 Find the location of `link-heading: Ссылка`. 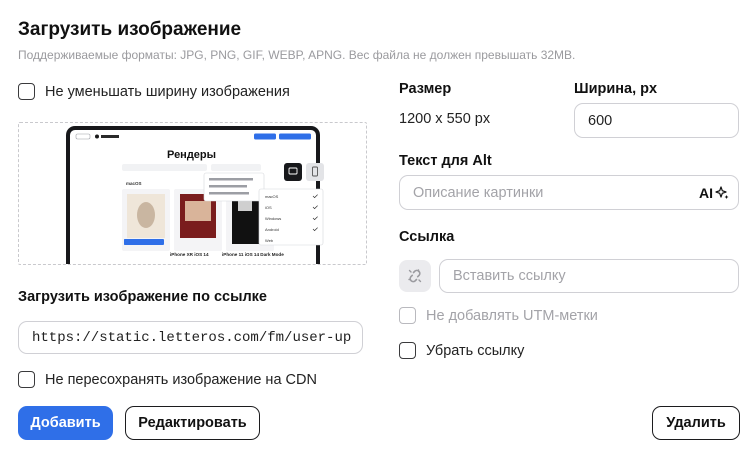

link-heading: Ссылка is located at coordinates (427, 237).